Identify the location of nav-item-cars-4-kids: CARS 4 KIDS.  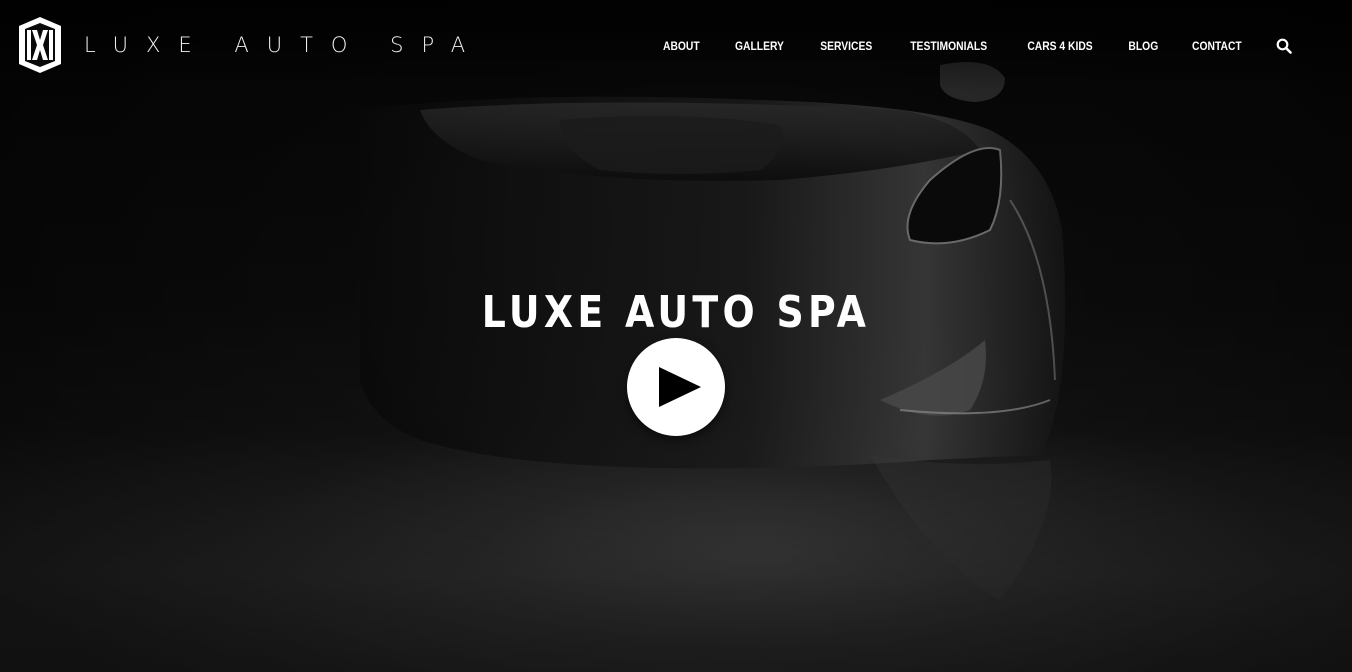
(1059, 46).